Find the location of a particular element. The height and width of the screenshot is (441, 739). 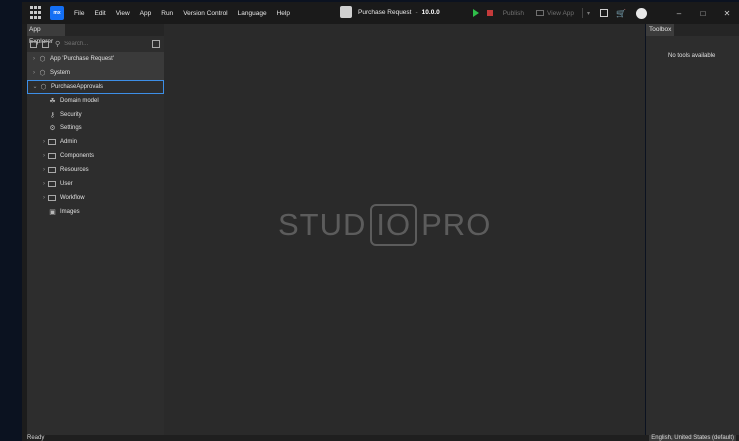

close-button: ✕ is located at coordinates (727, 13).